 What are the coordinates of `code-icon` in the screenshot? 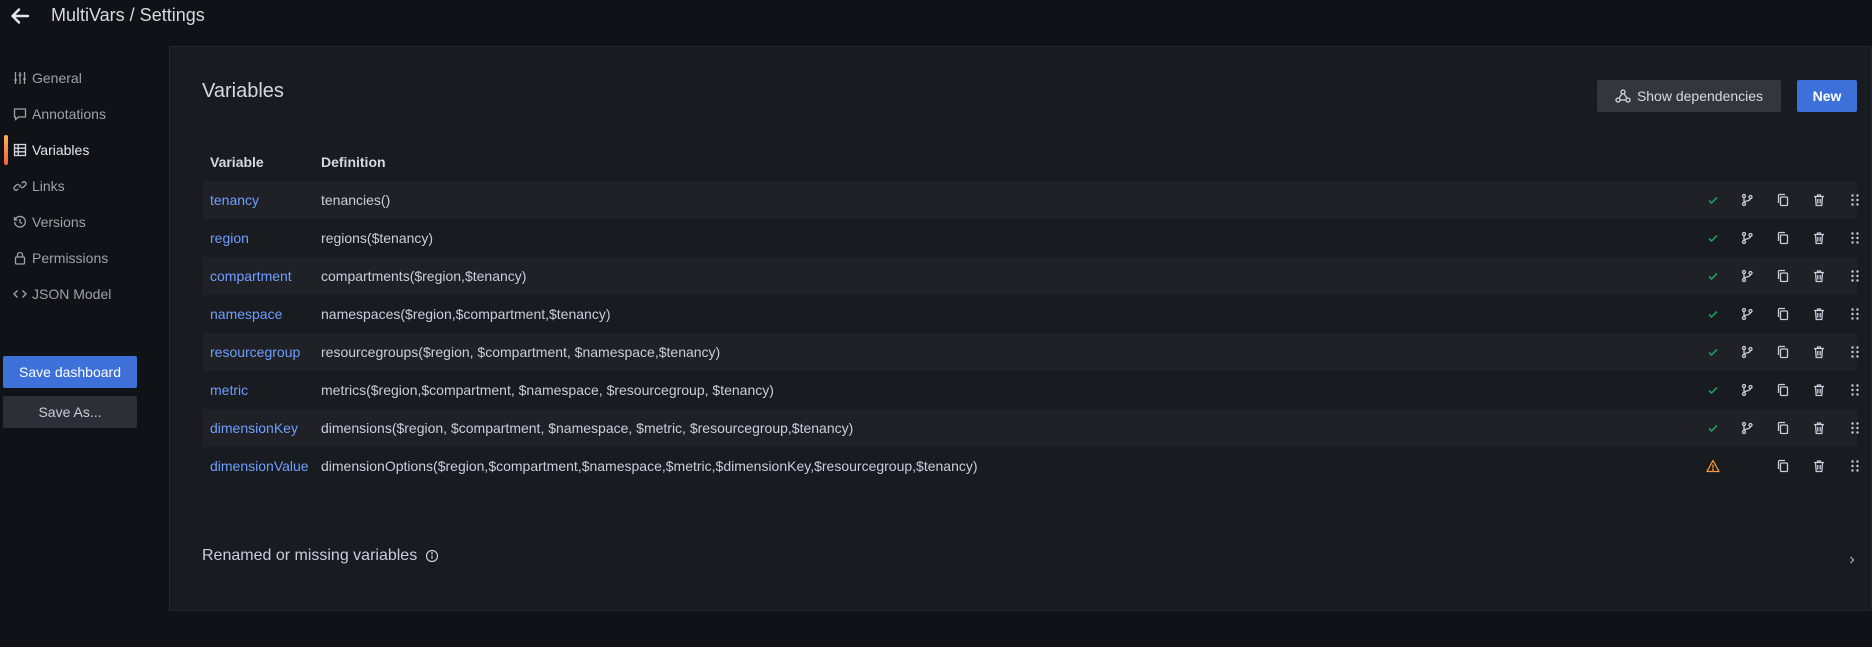 It's located at (20, 294).